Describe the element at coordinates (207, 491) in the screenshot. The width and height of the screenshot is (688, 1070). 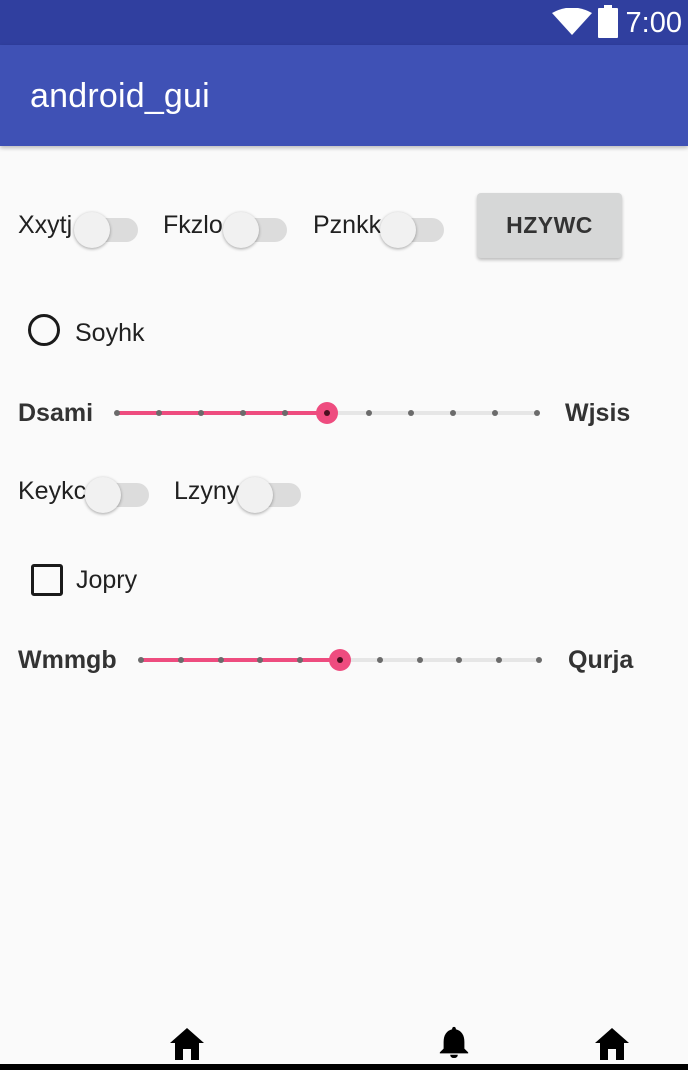
I see `switch-label-lzyny: Lzyny` at that location.